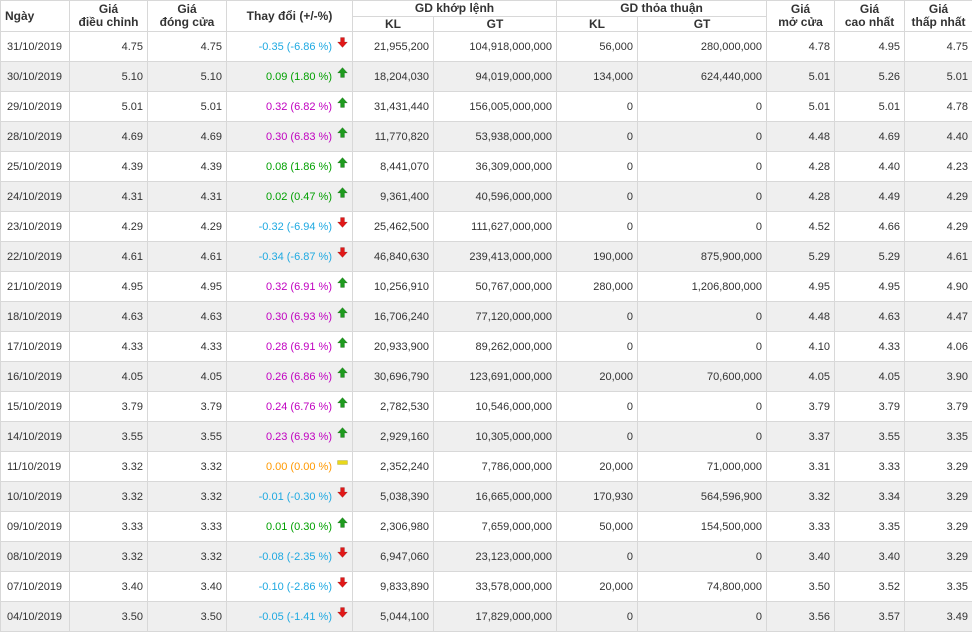 The image size is (972, 634). I want to click on cell-matched-value: 111,627,000,000, so click(495, 226).